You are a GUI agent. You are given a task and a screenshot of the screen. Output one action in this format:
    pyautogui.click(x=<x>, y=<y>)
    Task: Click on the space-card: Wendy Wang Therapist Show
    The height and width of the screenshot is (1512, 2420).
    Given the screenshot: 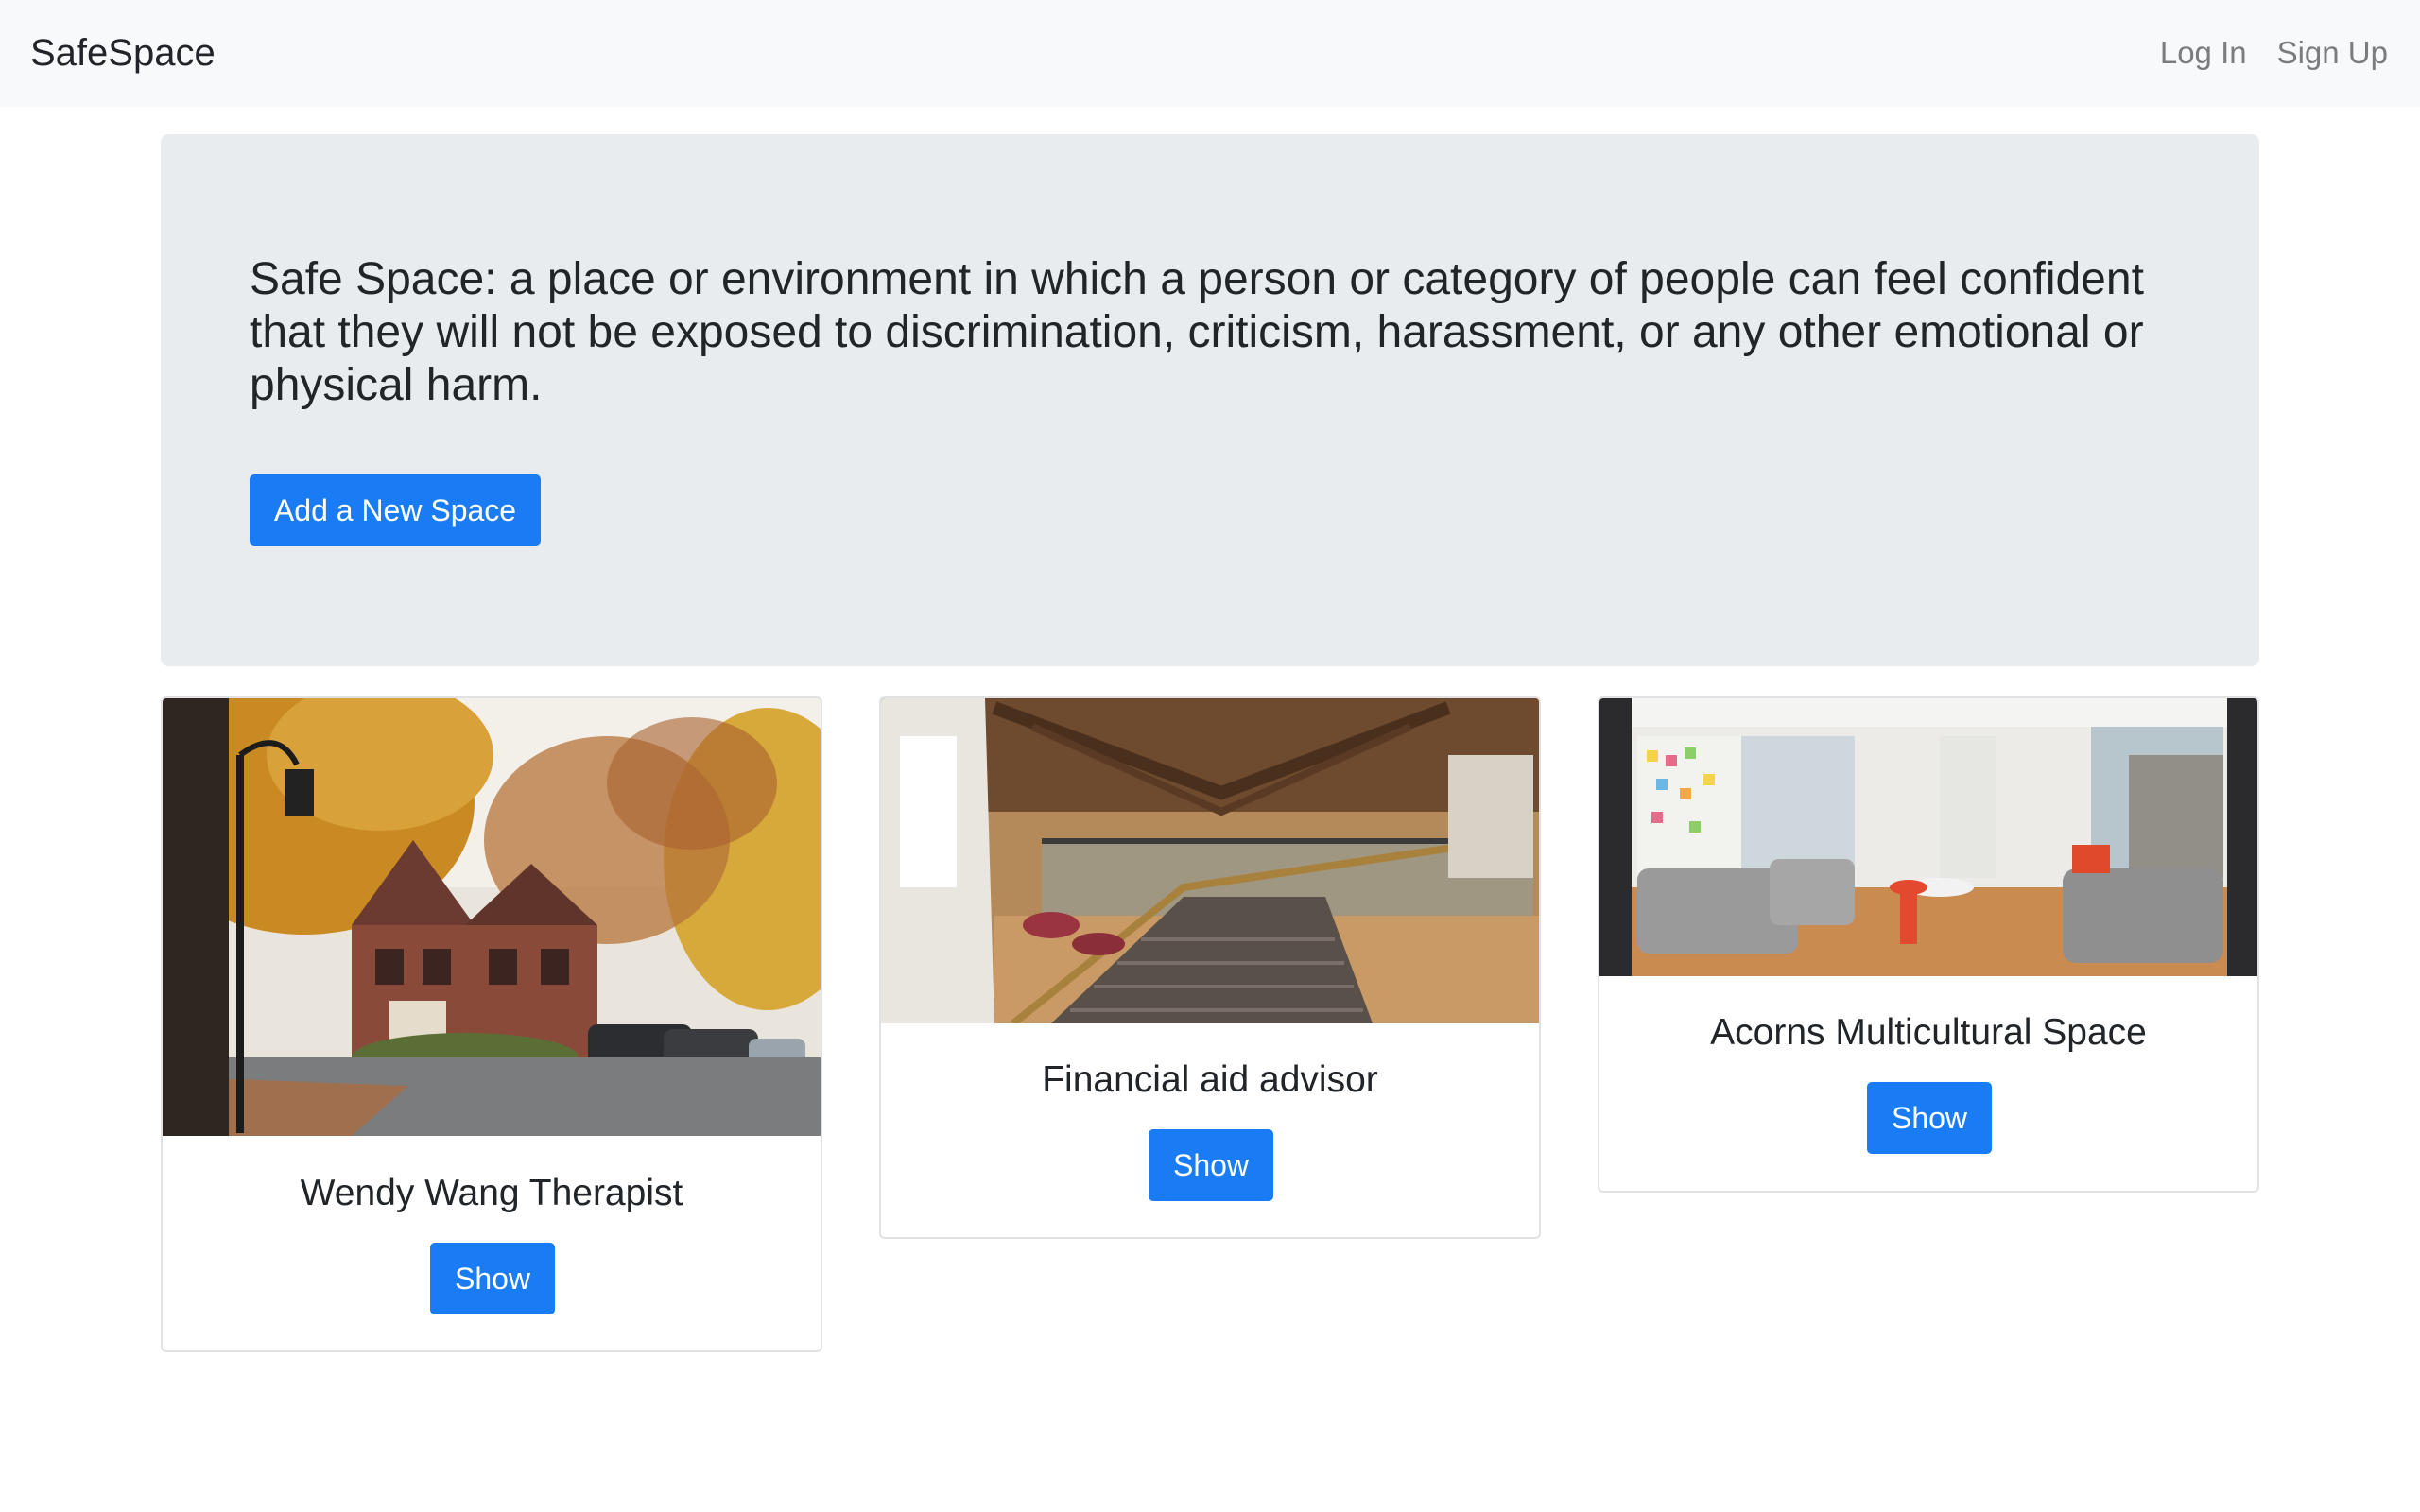 What is the action you would take?
    pyautogui.click(x=491, y=1024)
    